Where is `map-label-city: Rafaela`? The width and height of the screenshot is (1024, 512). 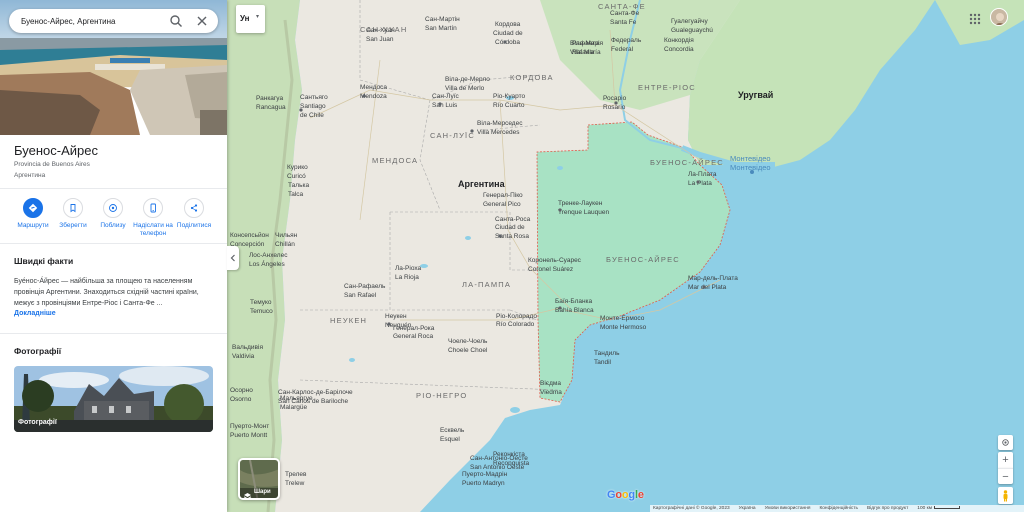
map-label-city: Rafaela is located at coordinates (583, 52).